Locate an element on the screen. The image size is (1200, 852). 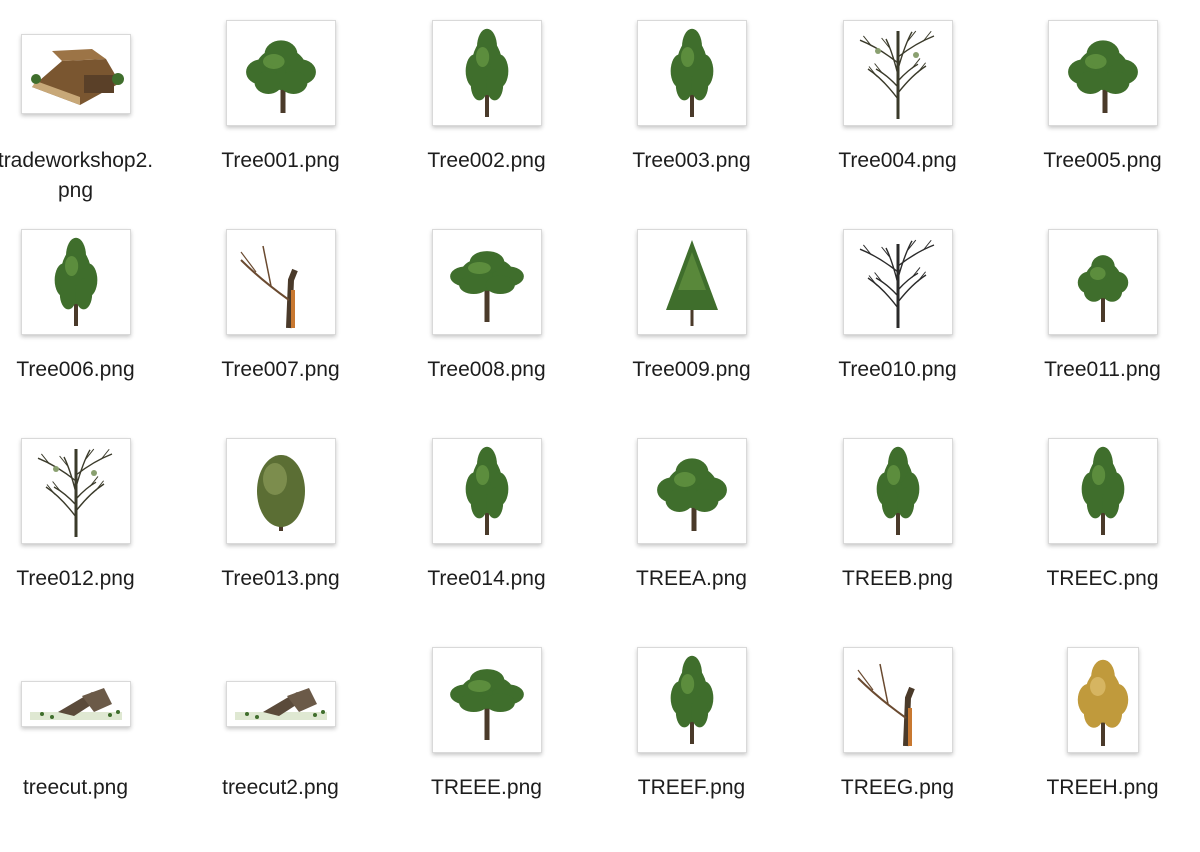
file-name-label: TREEG.png is located at coordinates (897, 787).